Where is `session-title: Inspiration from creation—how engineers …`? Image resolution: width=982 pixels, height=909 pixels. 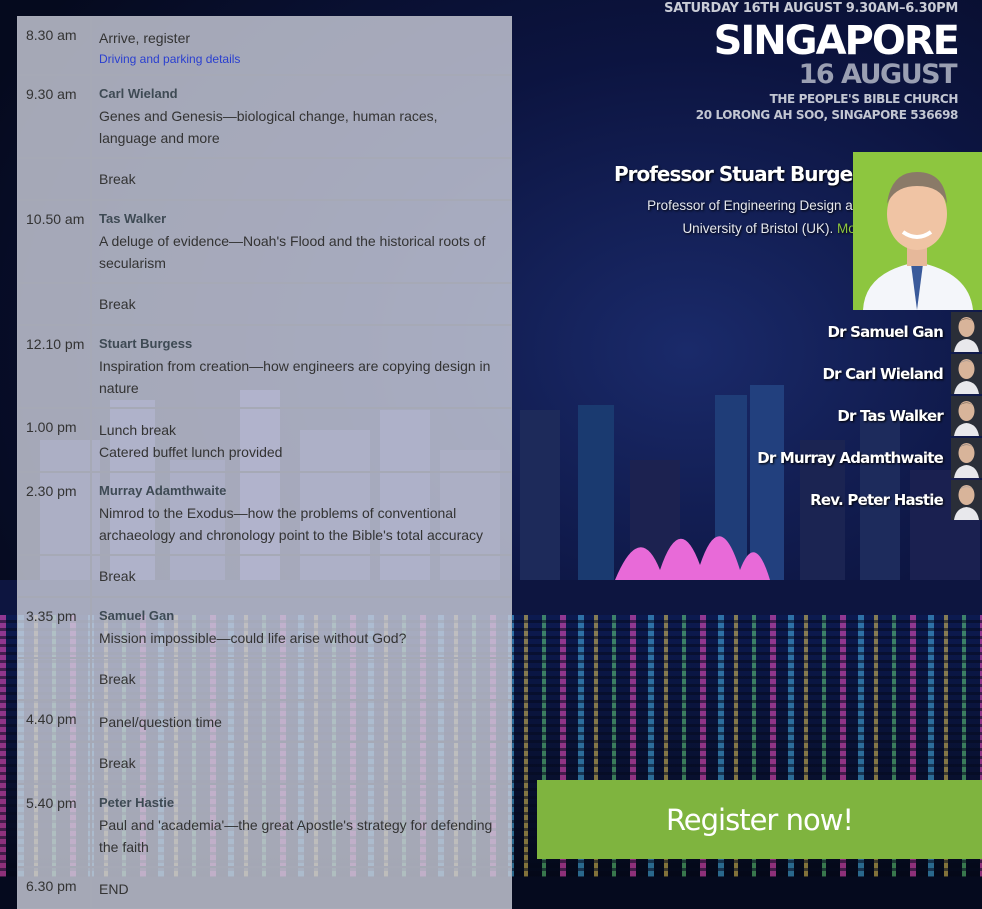
session-title: Inspiration from creation—how engineers … is located at coordinates (295, 377).